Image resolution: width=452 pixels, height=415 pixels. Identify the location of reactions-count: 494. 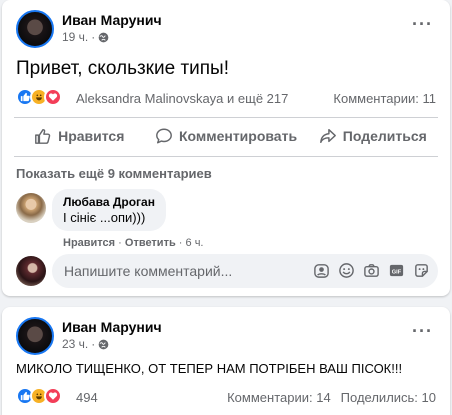
(87, 397).